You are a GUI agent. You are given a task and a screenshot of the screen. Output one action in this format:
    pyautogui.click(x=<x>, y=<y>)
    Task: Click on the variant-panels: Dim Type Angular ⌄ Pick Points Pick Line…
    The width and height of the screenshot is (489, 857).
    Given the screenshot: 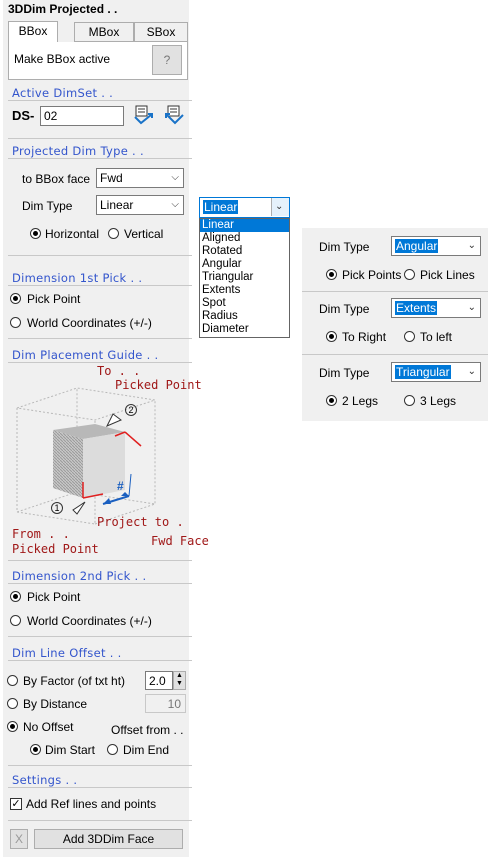 What is the action you would take?
    pyautogui.click(x=395, y=324)
    